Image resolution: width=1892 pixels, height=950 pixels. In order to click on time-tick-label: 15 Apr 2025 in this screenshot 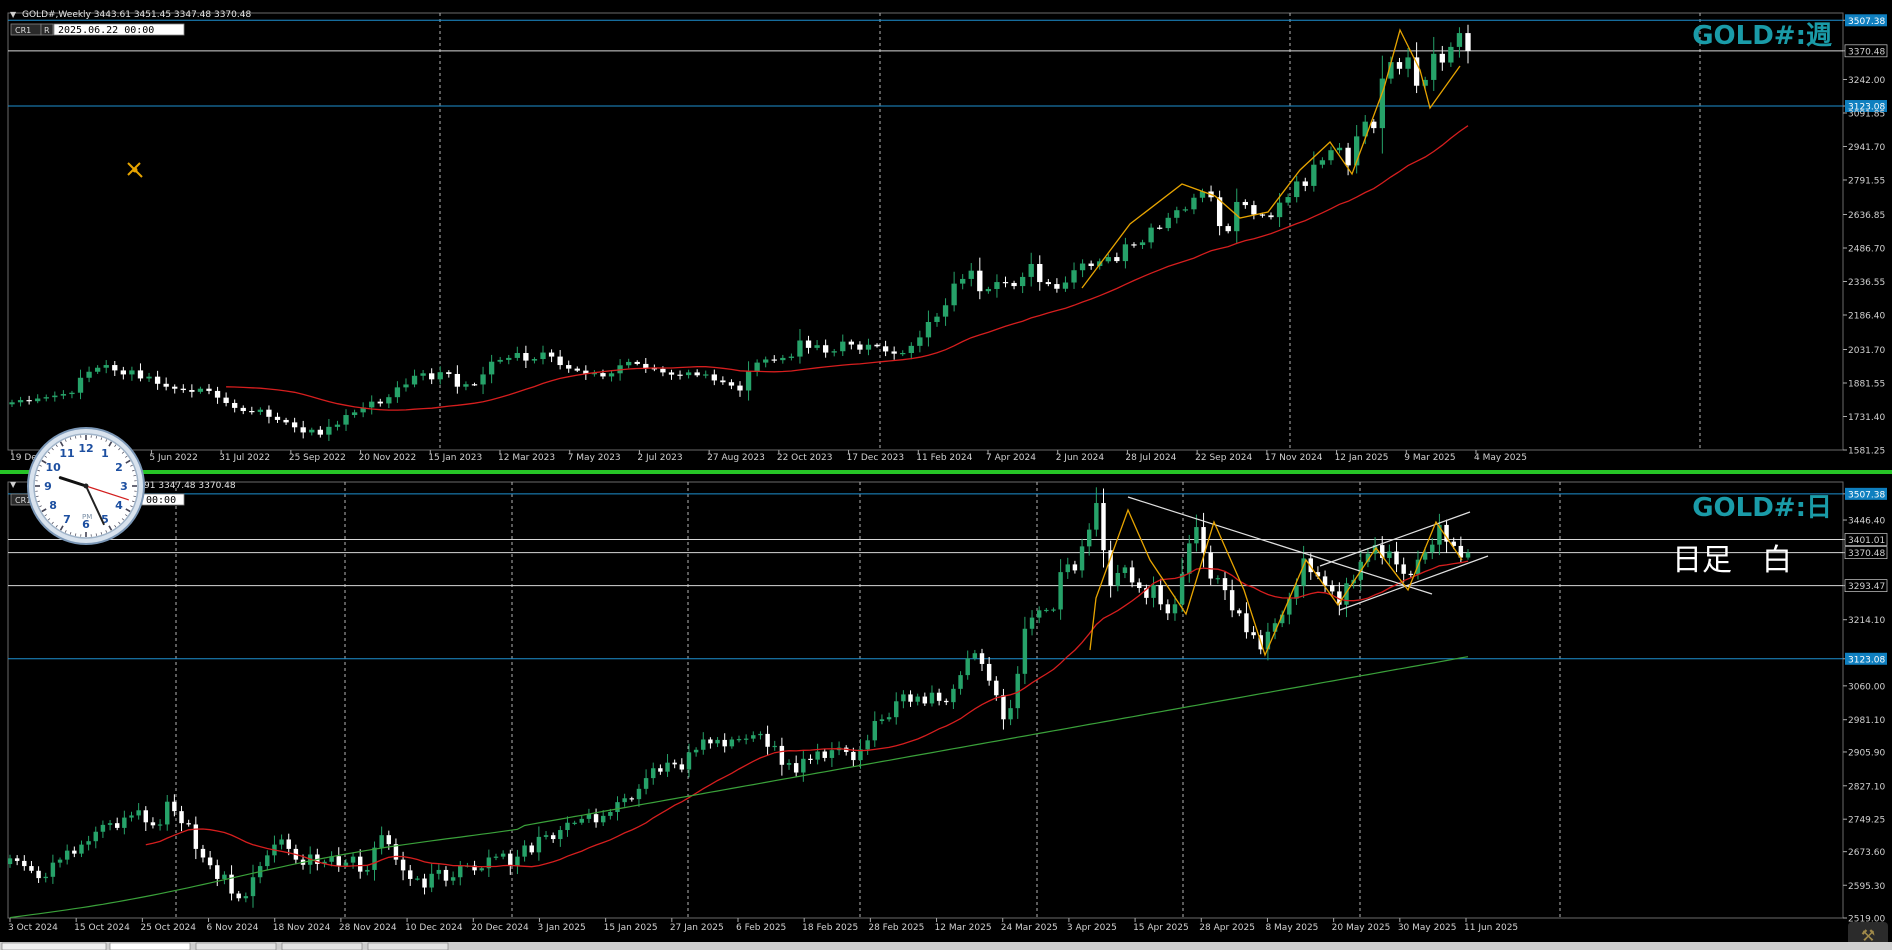, I will do `click(1161, 928)`.